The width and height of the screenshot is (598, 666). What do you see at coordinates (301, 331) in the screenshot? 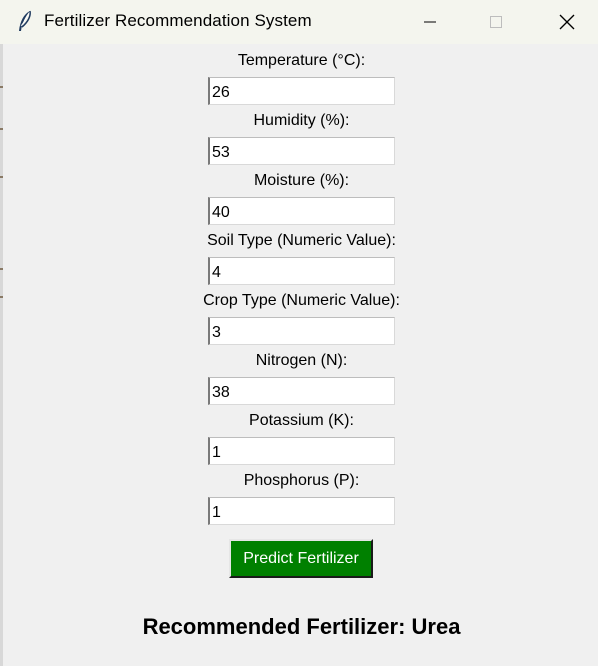
I see `crop-type-input` at bounding box center [301, 331].